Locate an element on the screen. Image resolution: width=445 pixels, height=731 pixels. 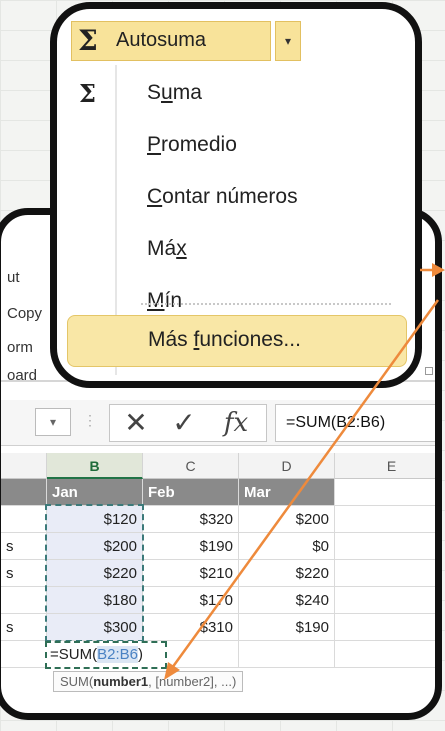
cell-e2 is located at coordinates (385, 519).